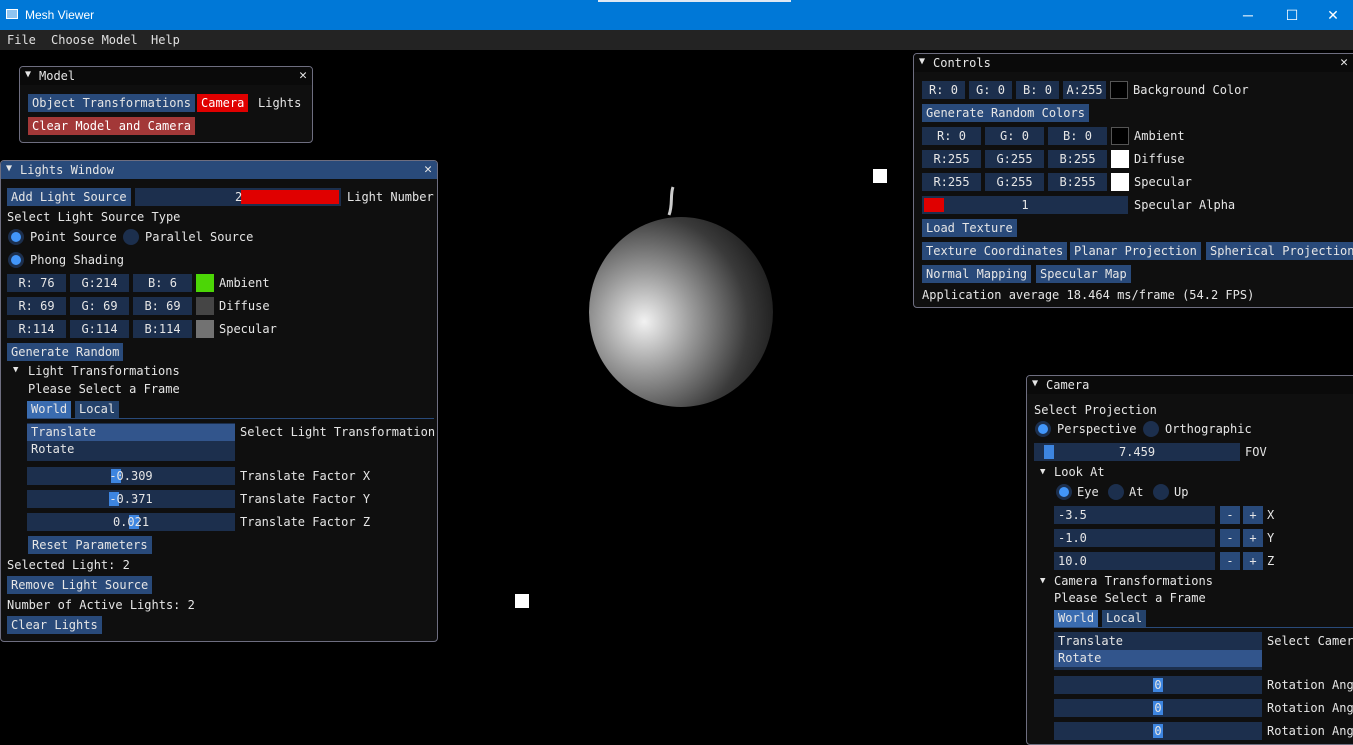  Describe the element at coordinates (1124, 618) in the screenshot. I see `camera-tab-local: Local` at that location.